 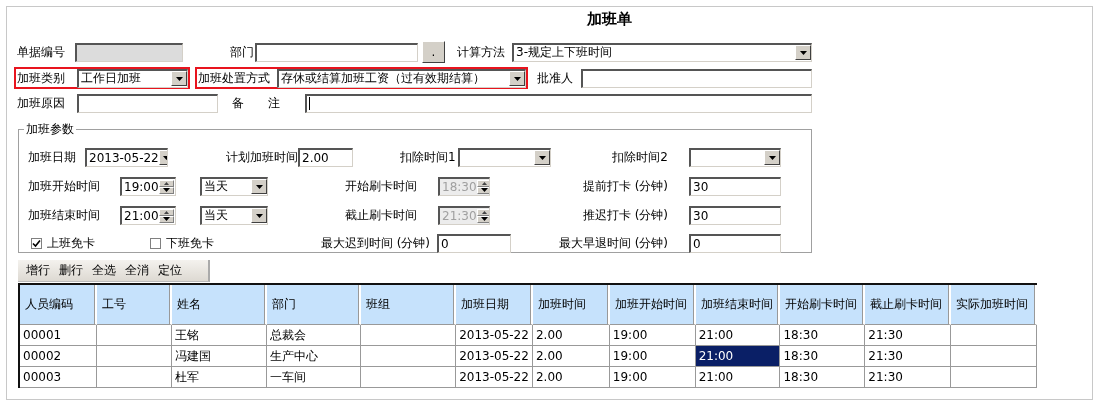 I want to click on time-spinner: 21:00, so click(x=148, y=215).